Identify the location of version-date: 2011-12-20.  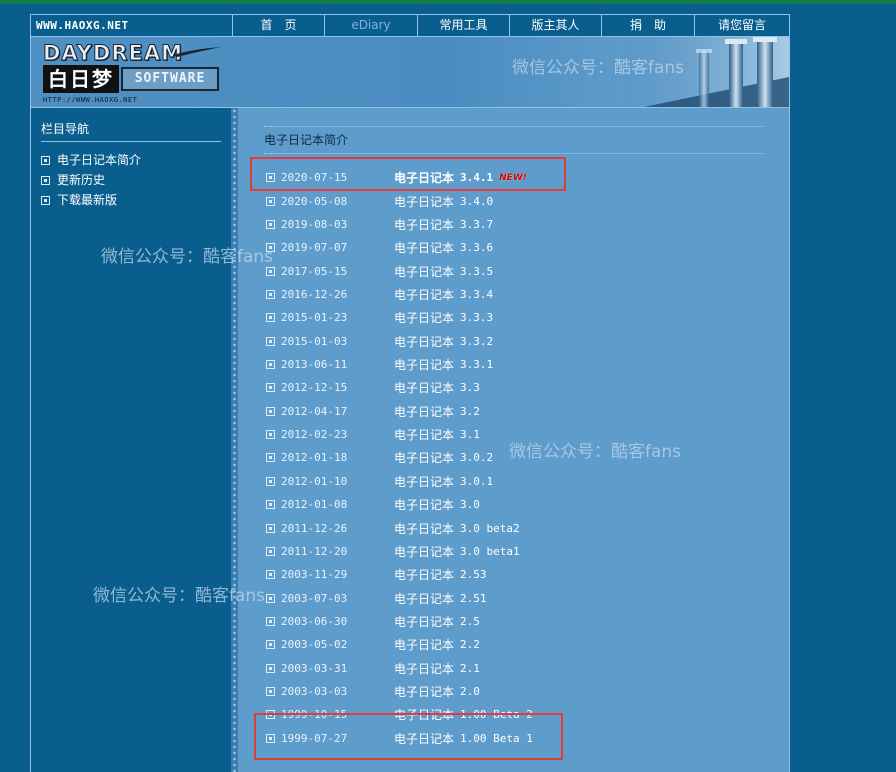
(314, 551).